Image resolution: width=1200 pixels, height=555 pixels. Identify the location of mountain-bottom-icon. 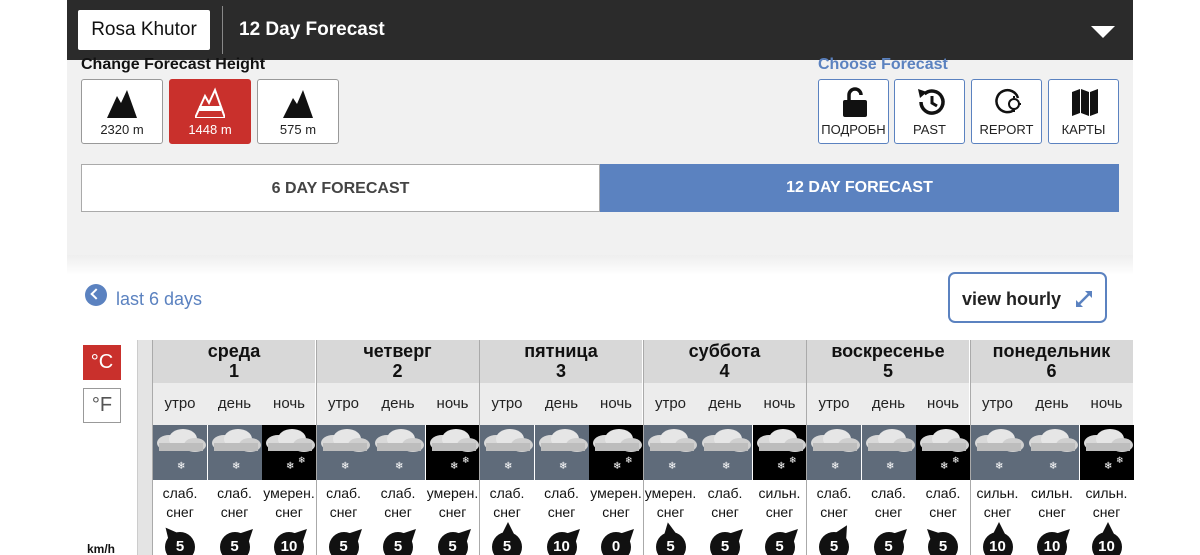
(298, 104).